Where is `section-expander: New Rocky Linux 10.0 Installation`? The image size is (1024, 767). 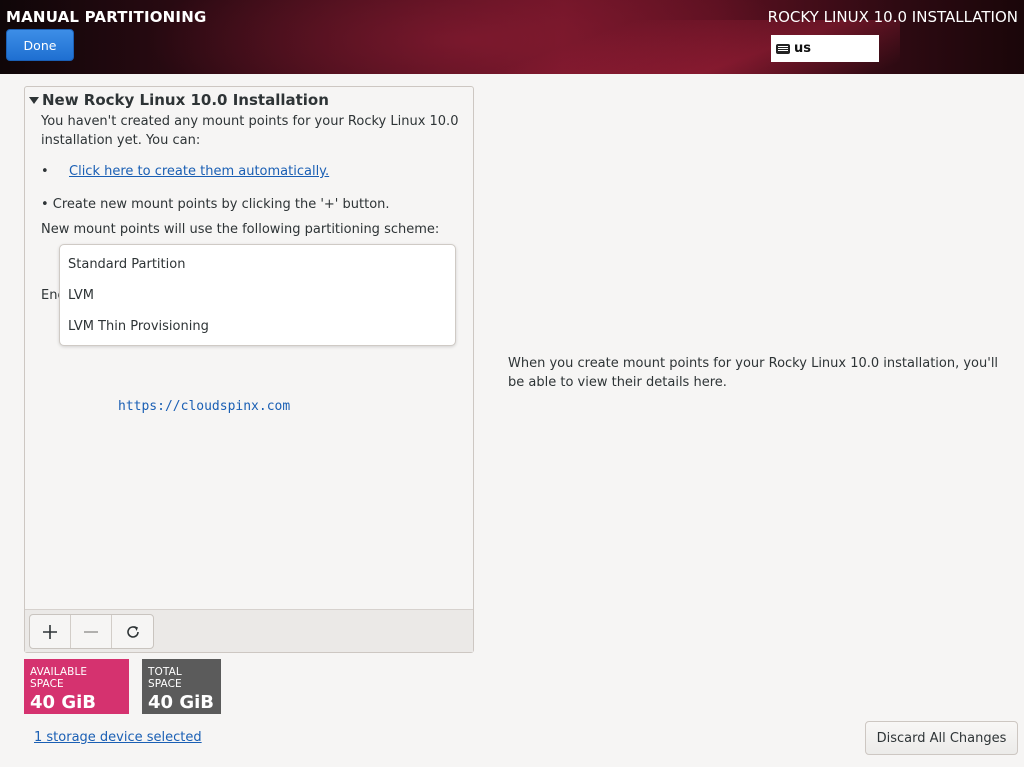
section-expander: New Rocky Linux 10.0 Installation is located at coordinates (179, 100).